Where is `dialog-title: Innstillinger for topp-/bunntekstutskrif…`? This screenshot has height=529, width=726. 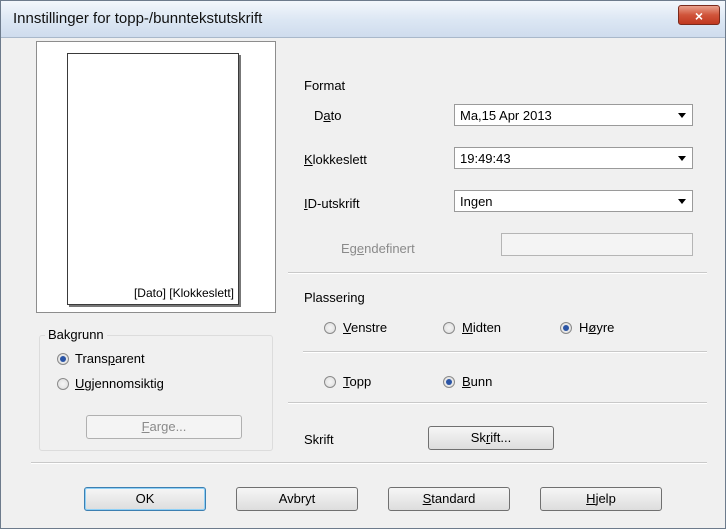
dialog-title: Innstillinger for topp-/bunntekstutskrif… is located at coordinates (138, 18).